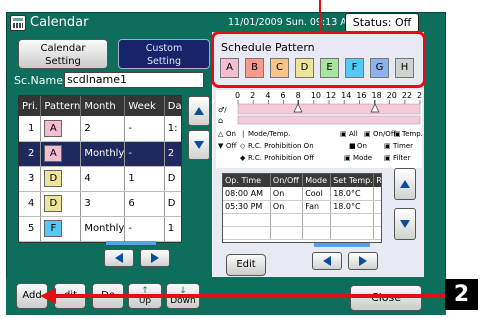  Describe the element at coordinates (18, 23) in the screenshot. I see `calendar-icon` at that location.